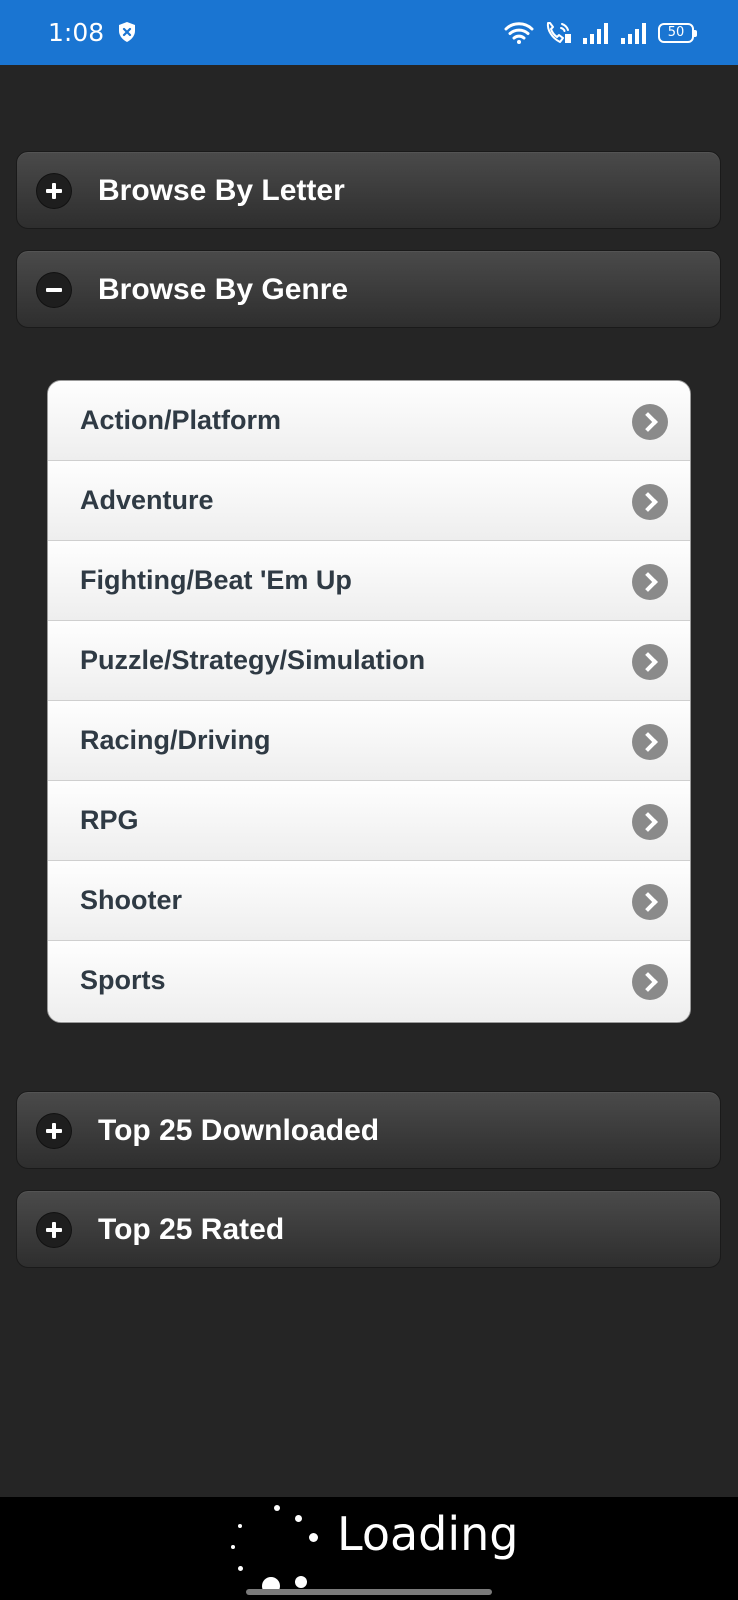  Describe the element at coordinates (216, 580) in the screenshot. I see `genre-label: Fighting/Beat 'Em Up` at that location.